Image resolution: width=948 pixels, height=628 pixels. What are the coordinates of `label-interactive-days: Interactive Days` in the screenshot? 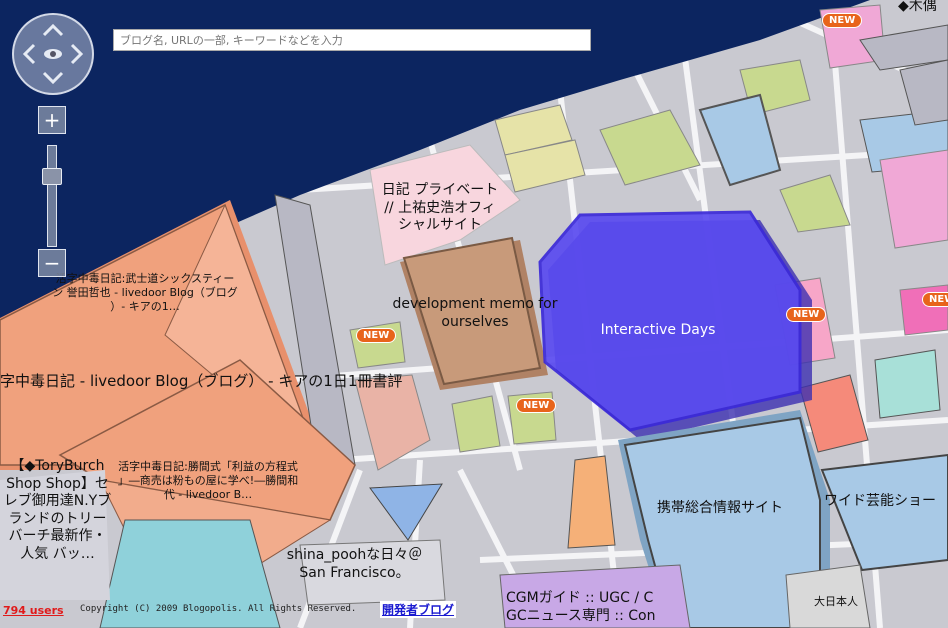 It's located at (658, 331).